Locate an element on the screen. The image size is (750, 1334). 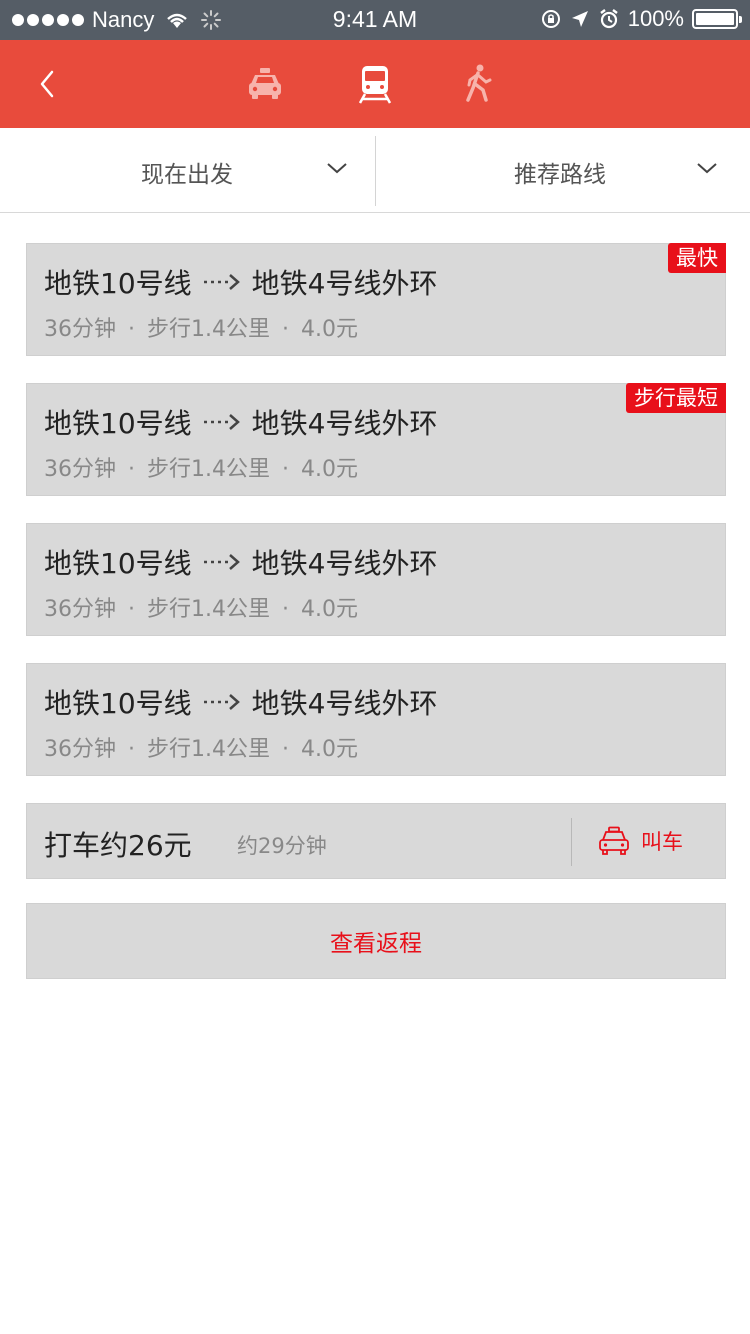
status-bar: Nancy 9:41 AM 100% is located at coordinates (375, 20).